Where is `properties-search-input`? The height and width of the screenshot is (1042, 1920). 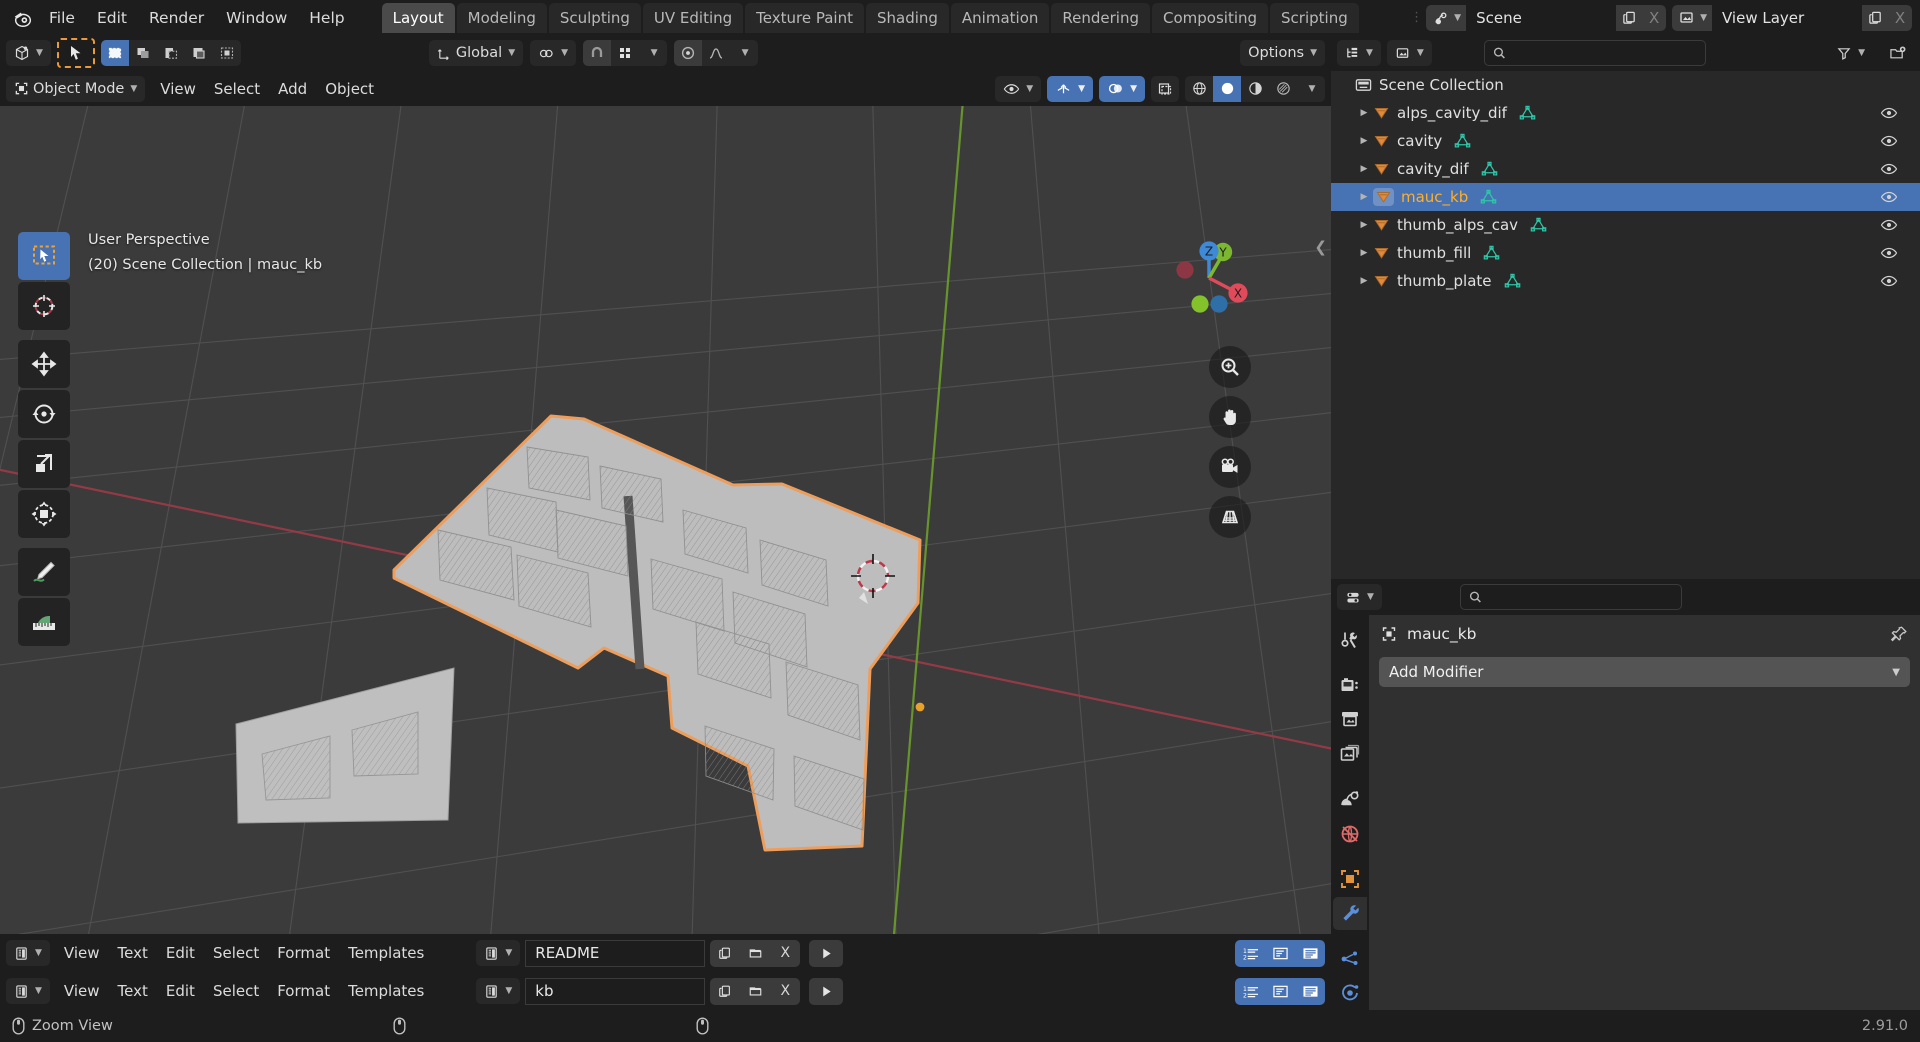
properties-search-input is located at coordinates (1570, 597).